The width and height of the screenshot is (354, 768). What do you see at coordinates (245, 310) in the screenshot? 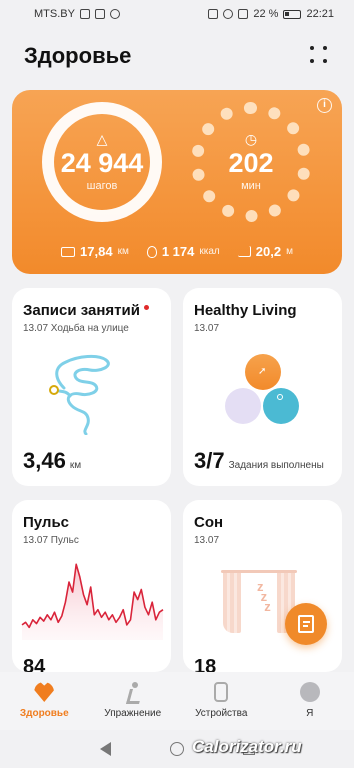
I see `healthy-living-title: Healthy Living` at bounding box center [245, 310].